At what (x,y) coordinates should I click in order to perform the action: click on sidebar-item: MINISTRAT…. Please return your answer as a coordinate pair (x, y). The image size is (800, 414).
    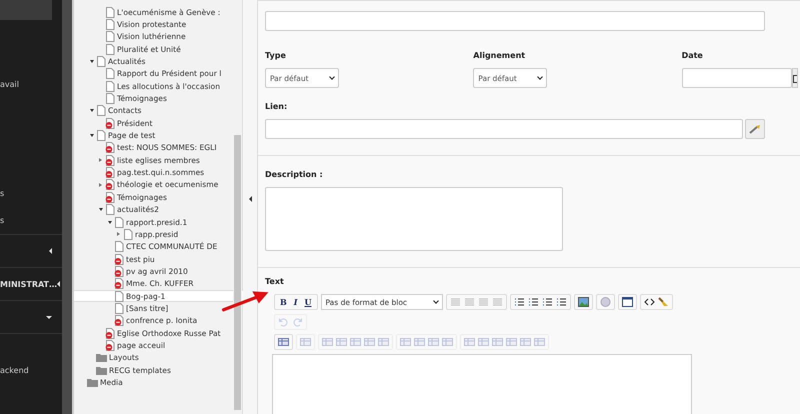
    Looking at the image, I should click on (29, 284).